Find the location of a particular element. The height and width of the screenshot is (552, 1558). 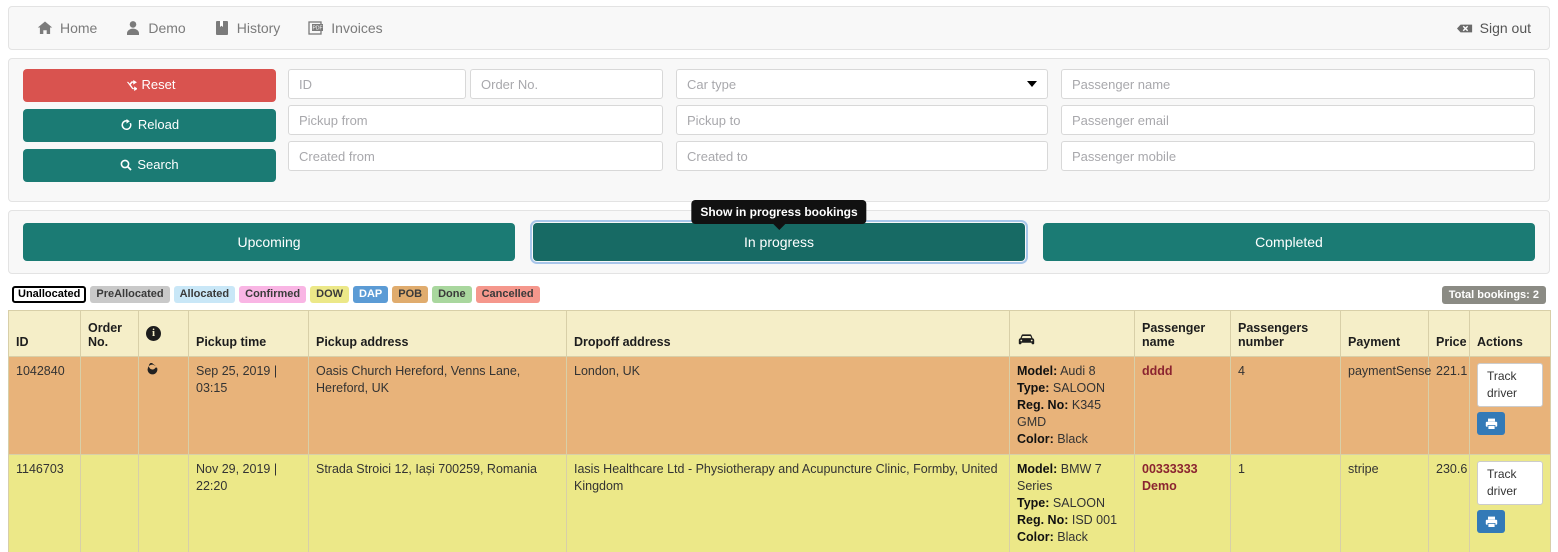

cell-price: 221.1 is located at coordinates (1449, 405).